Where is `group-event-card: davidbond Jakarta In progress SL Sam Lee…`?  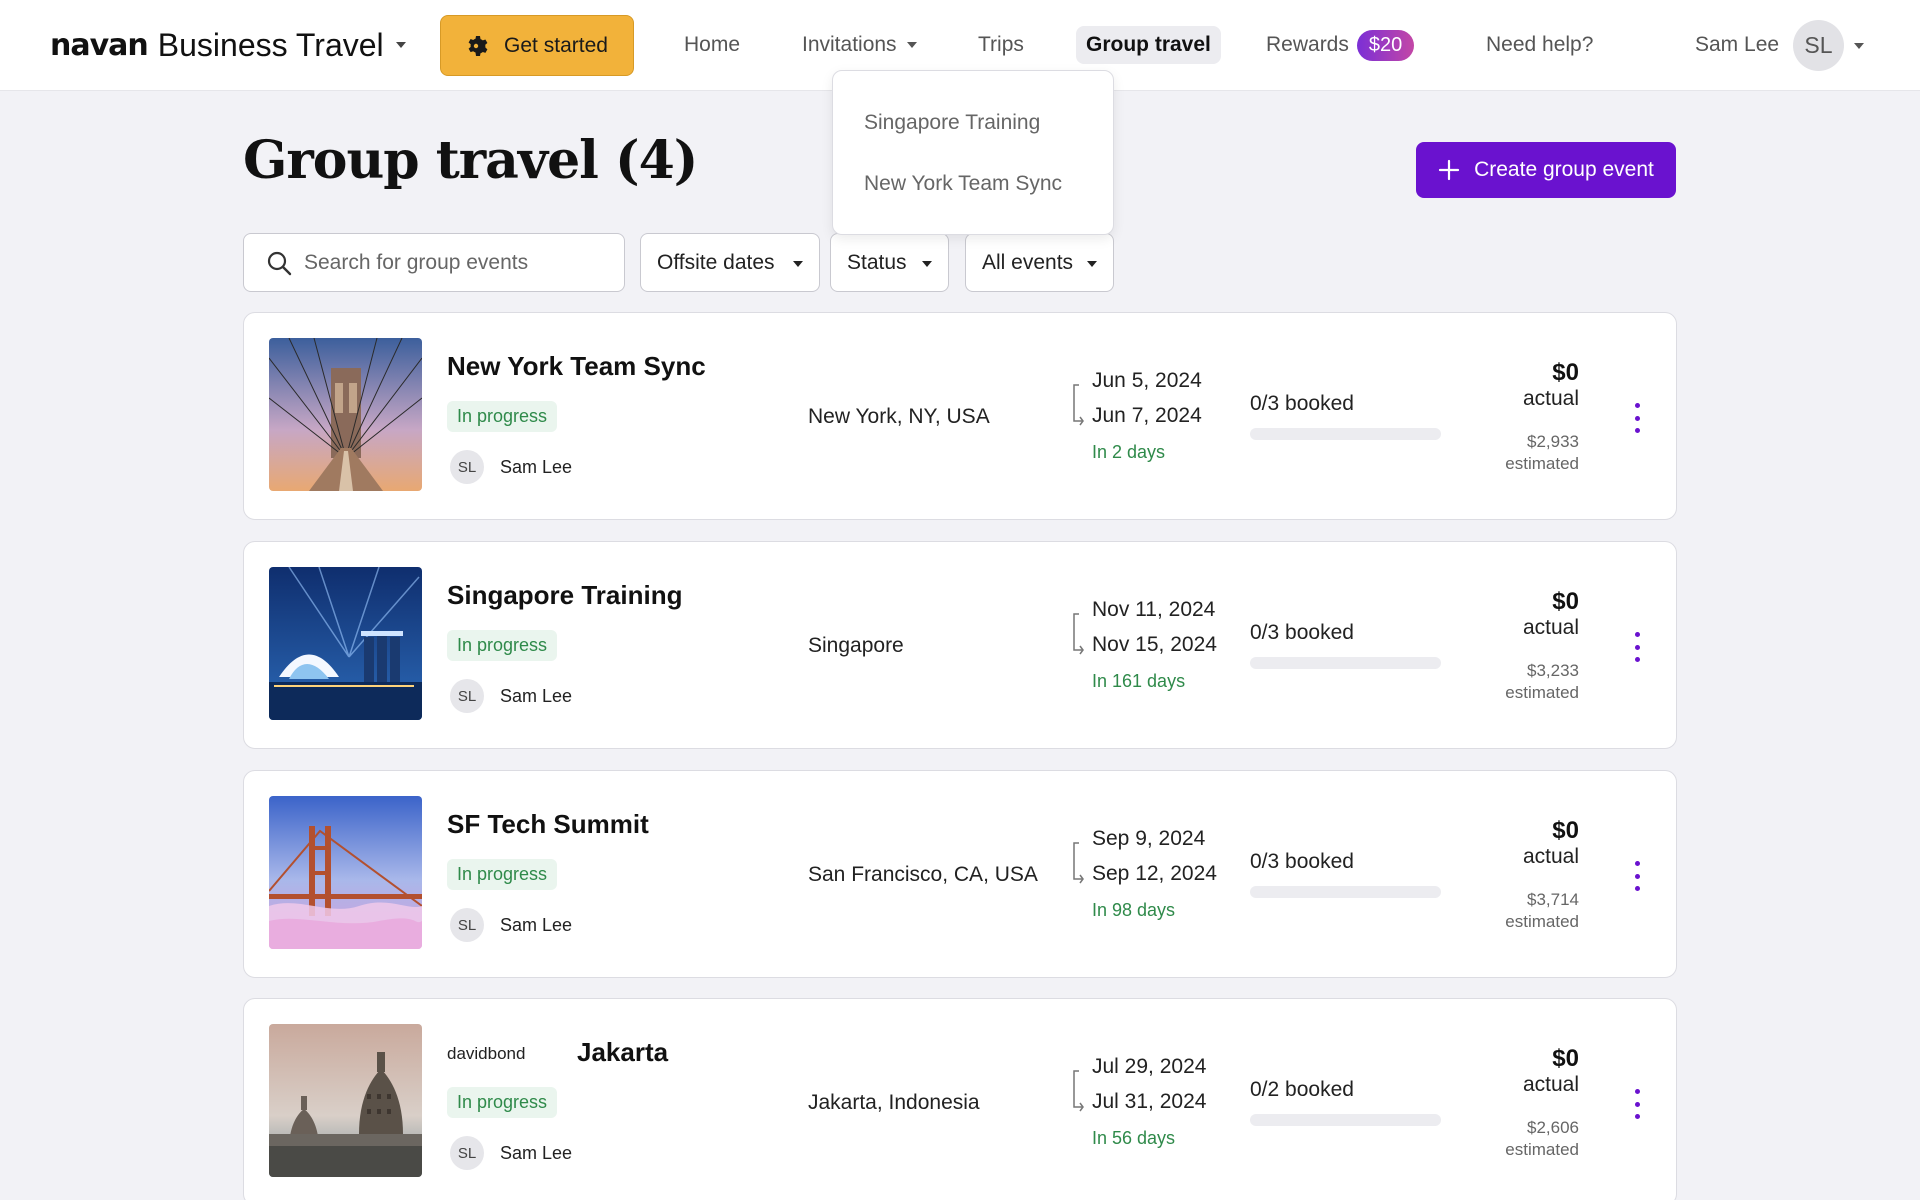
group-event-card: davidbond Jakarta In progress SL Sam Lee… is located at coordinates (960, 1099).